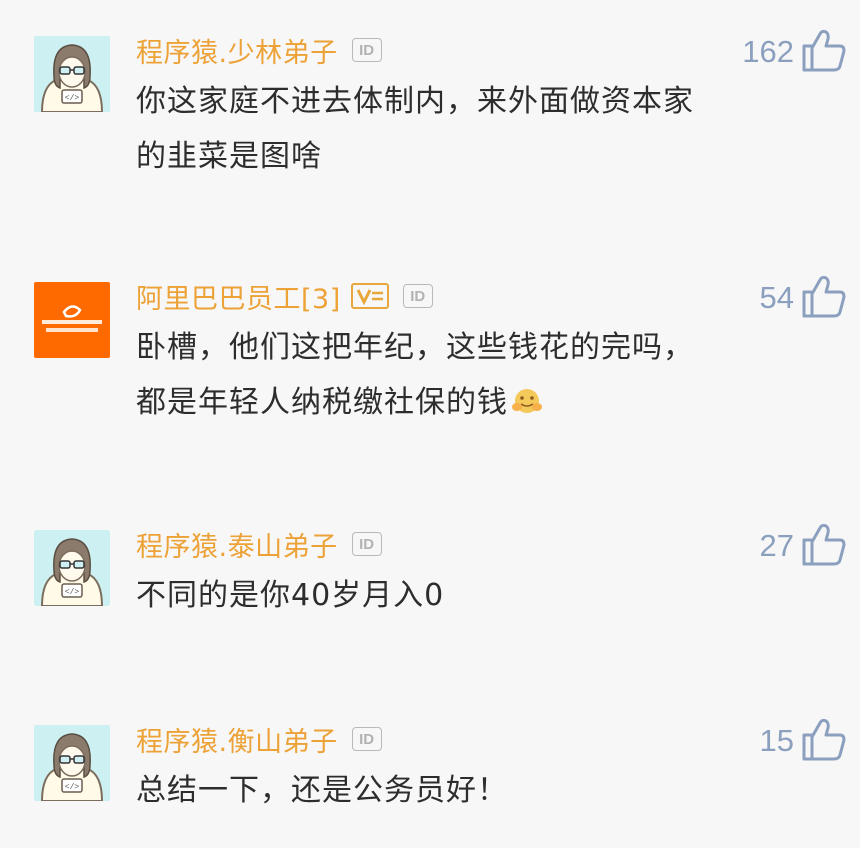 The width and height of the screenshot is (860, 848). What do you see at coordinates (768, 51) in the screenshot?
I see `like-count: 162` at bounding box center [768, 51].